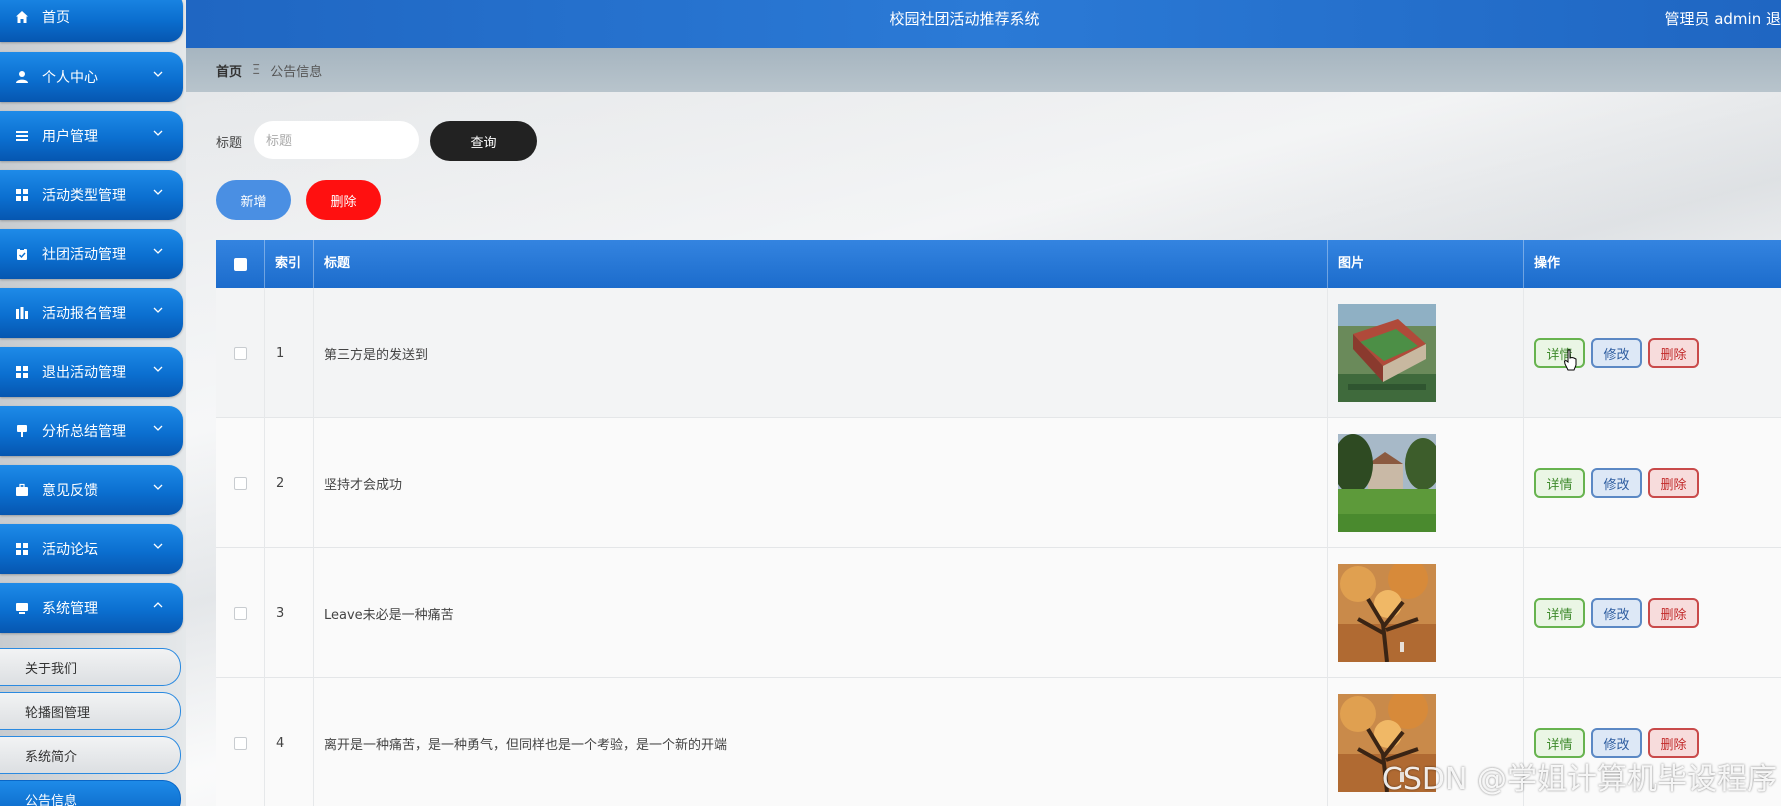 Image resolution: width=1781 pixels, height=806 pixels. Describe the element at coordinates (22, 490) in the screenshot. I see `briefcase-icon` at that location.